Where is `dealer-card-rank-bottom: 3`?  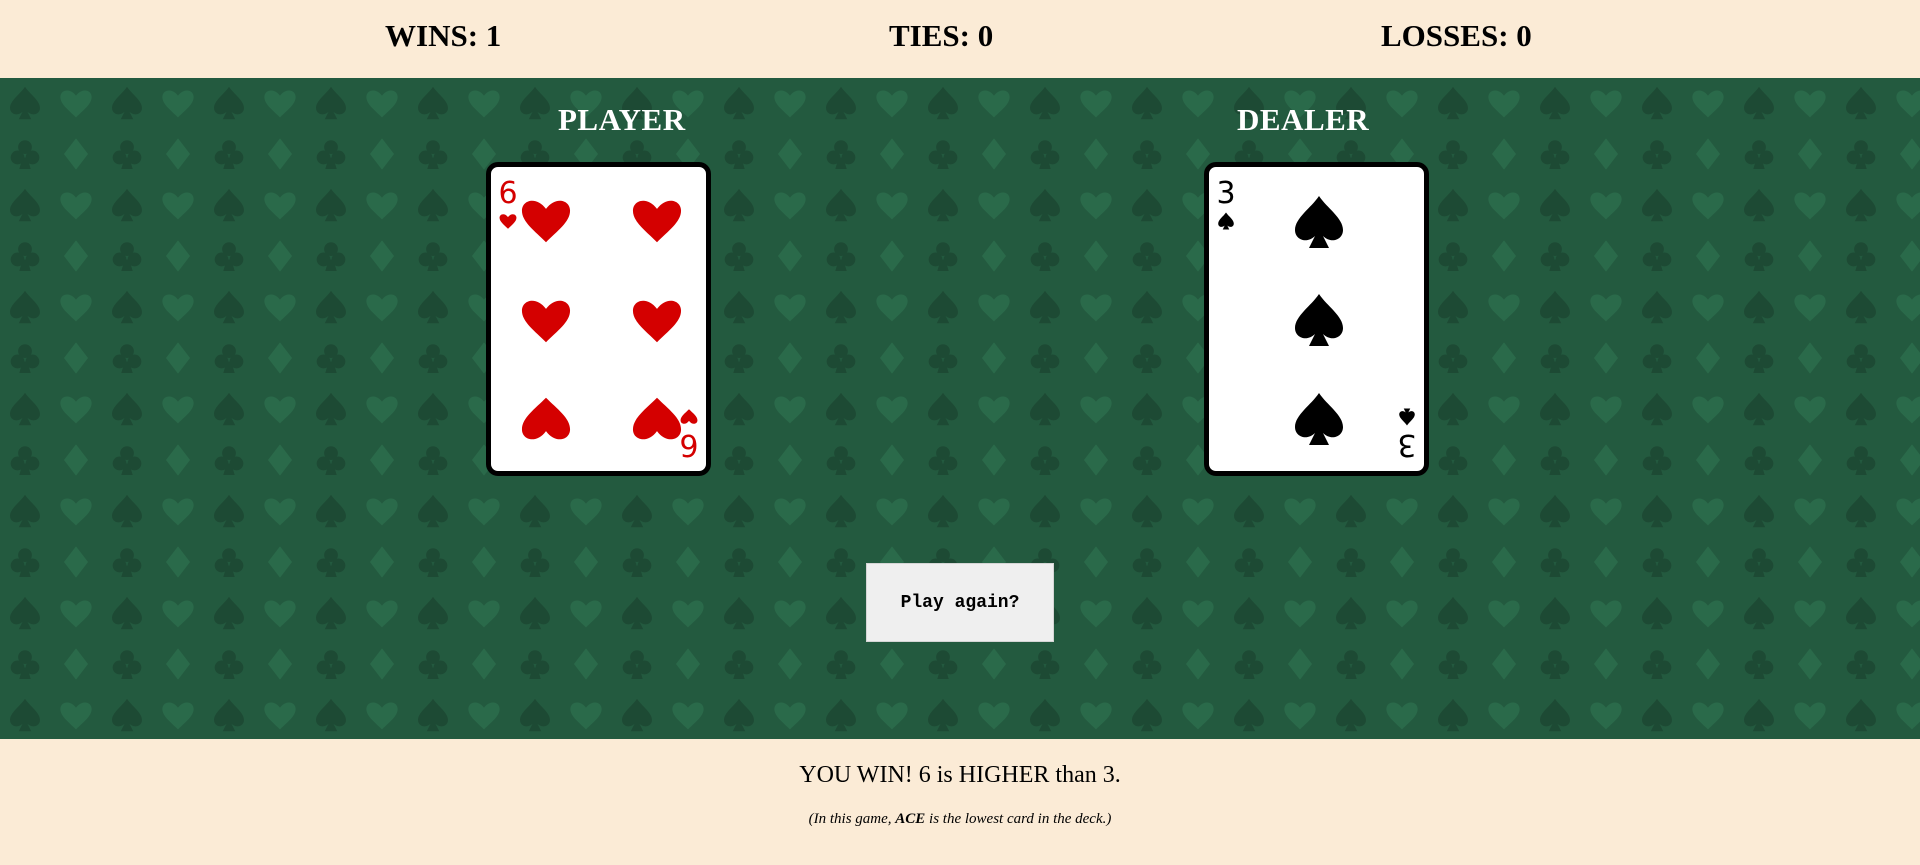 dealer-card-rank-bottom: 3 is located at coordinates (1406, 444).